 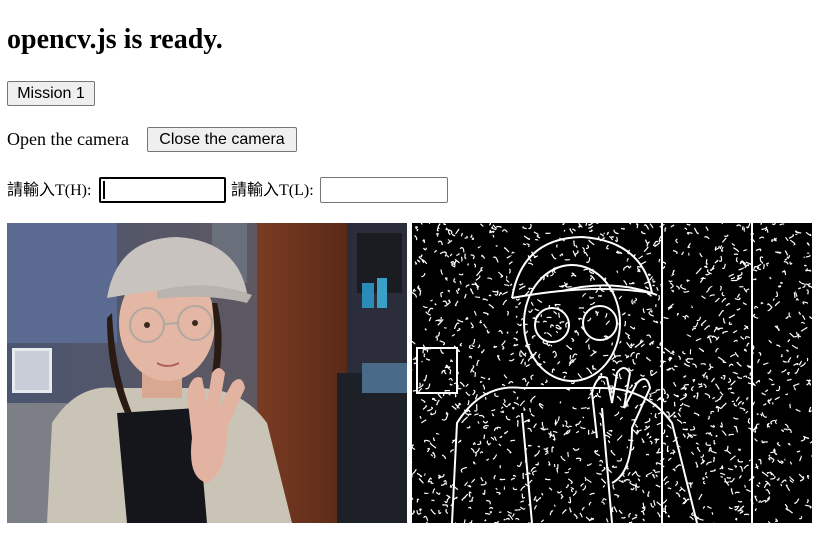 I want to click on threshold-low-label-prefix: 請輸入, so click(x=255, y=189).